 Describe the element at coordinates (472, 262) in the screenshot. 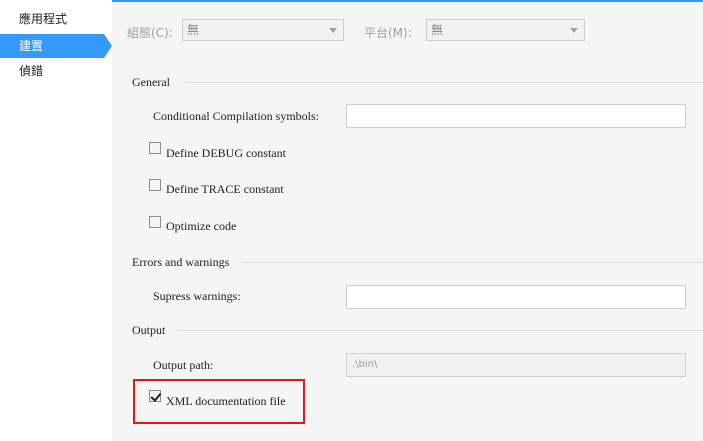

I see `errors-divider` at that location.